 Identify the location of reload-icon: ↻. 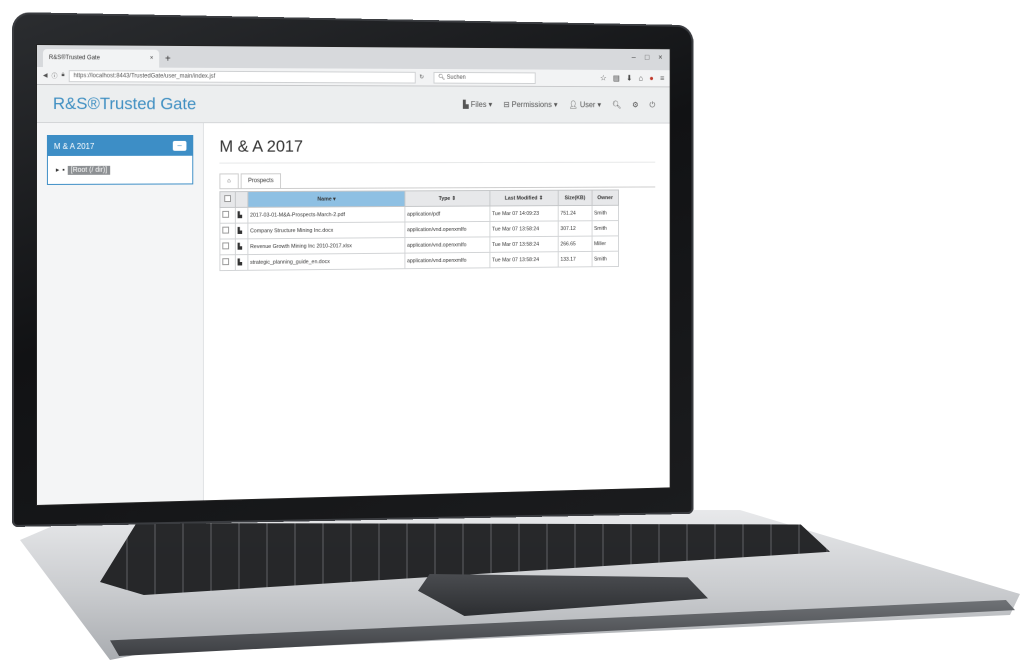
(421, 77).